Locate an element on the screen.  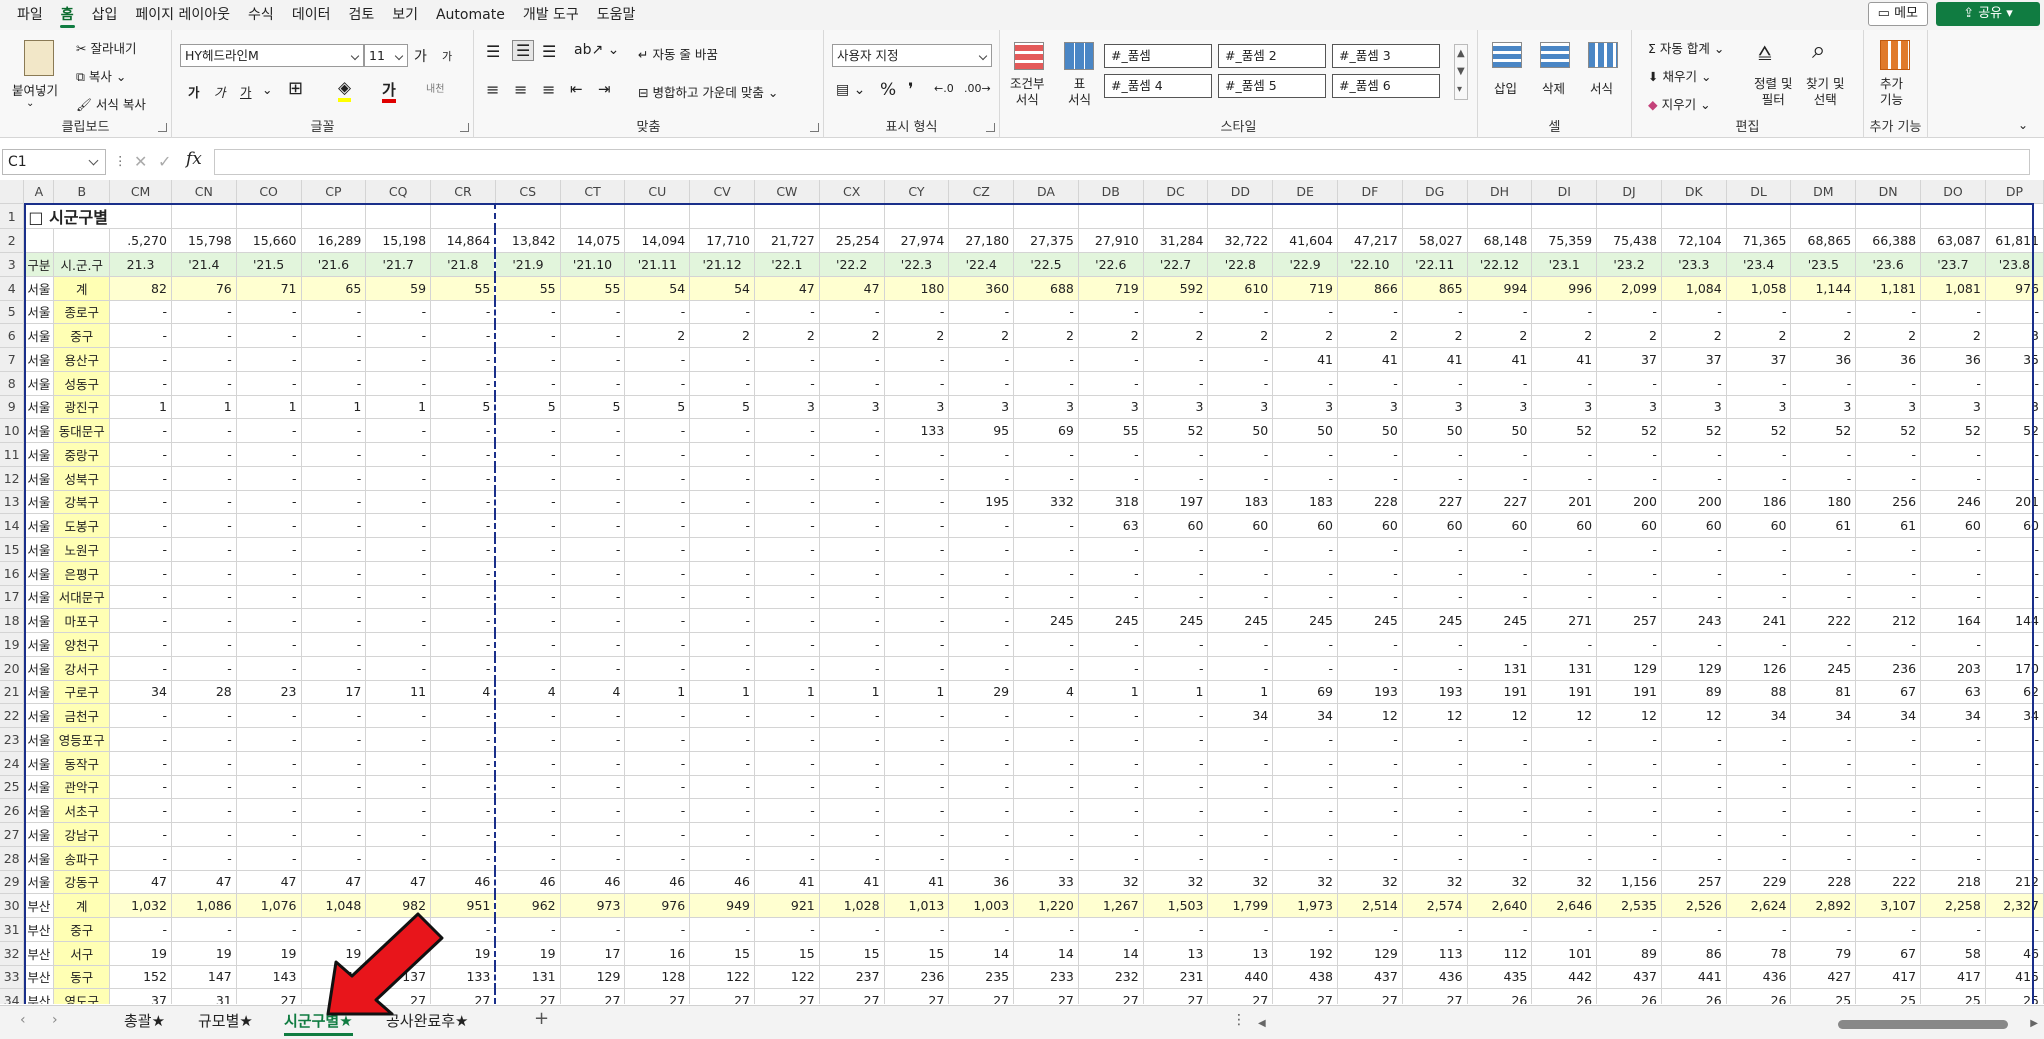
cell: 129 is located at coordinates (593, 977).